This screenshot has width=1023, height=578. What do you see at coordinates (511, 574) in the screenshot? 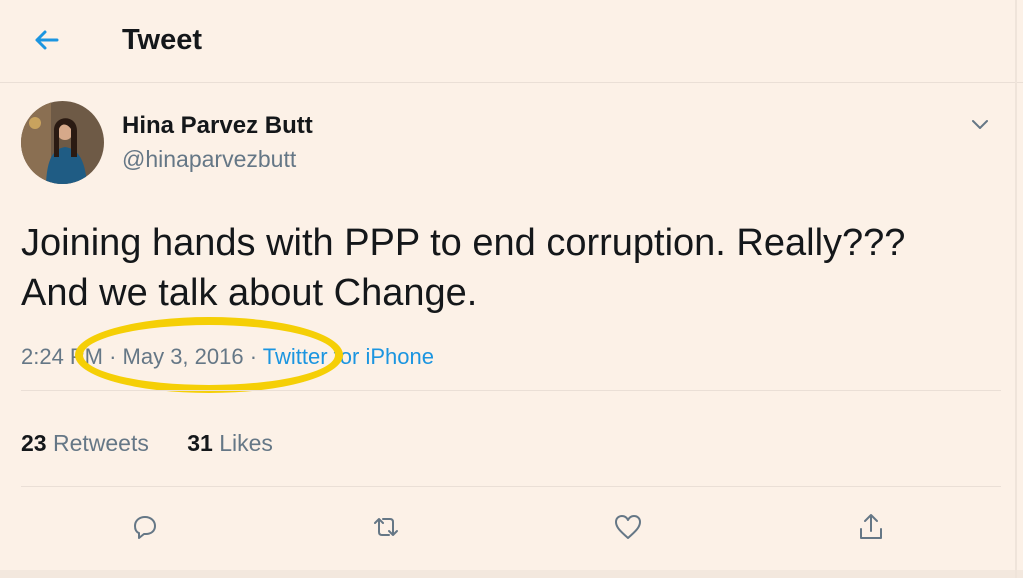
I see `bottom-border` at bounding box center [511, 574].